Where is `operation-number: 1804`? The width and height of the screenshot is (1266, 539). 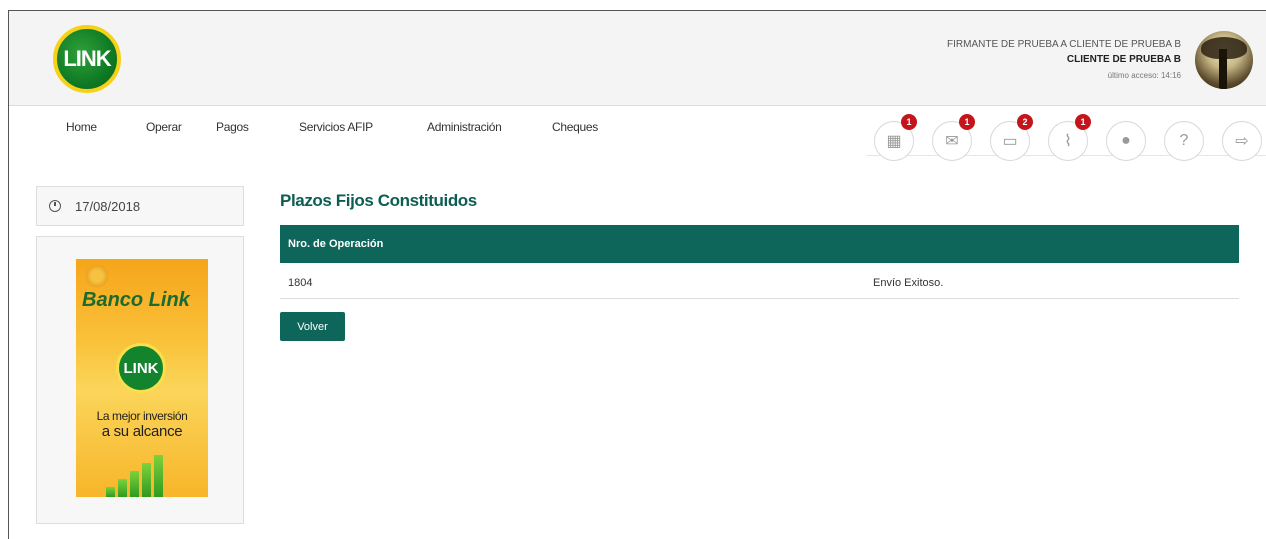
operation-number: 1804 is located at coordinates (300, 283).